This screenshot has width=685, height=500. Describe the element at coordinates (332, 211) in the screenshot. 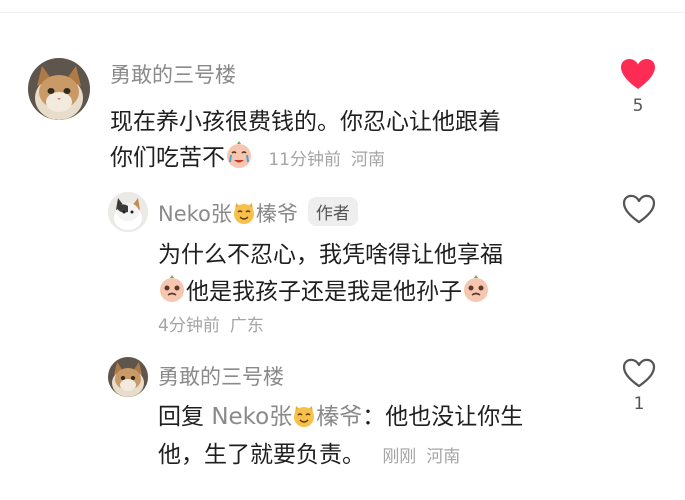

I see `author-badge: 作者` at that location.